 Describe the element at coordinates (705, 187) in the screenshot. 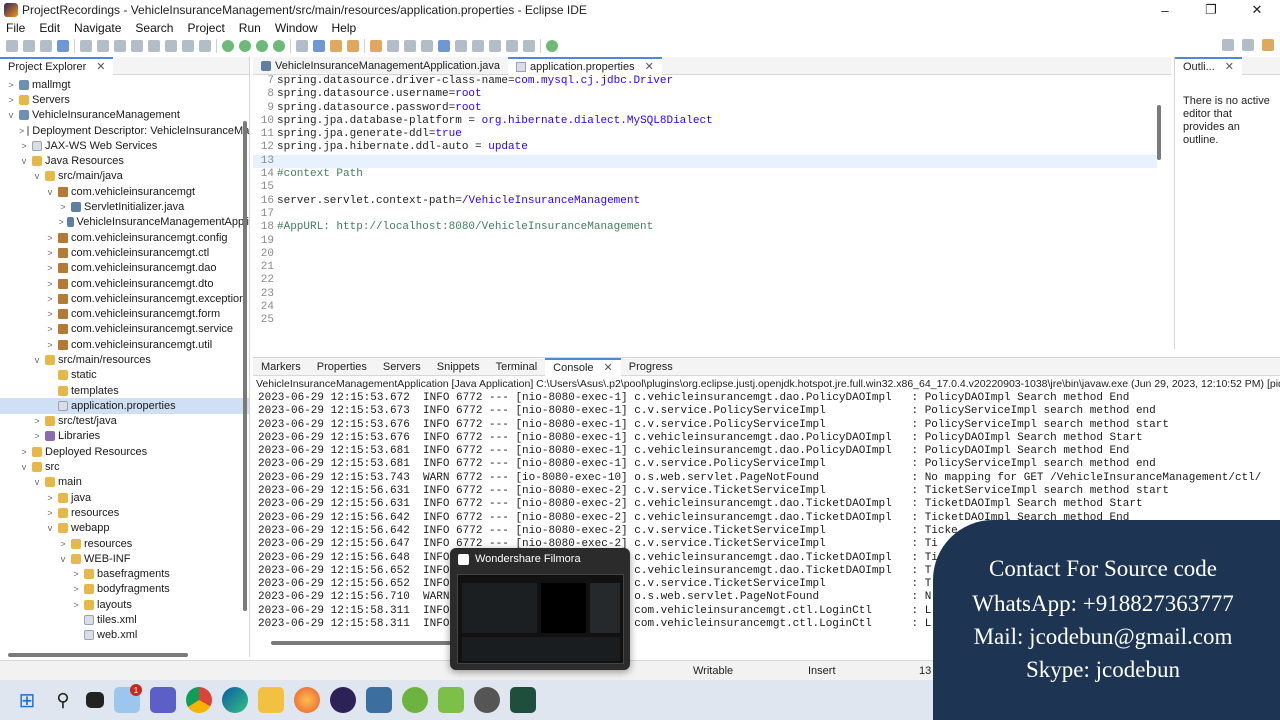

I see `code-line: 15` at that location.